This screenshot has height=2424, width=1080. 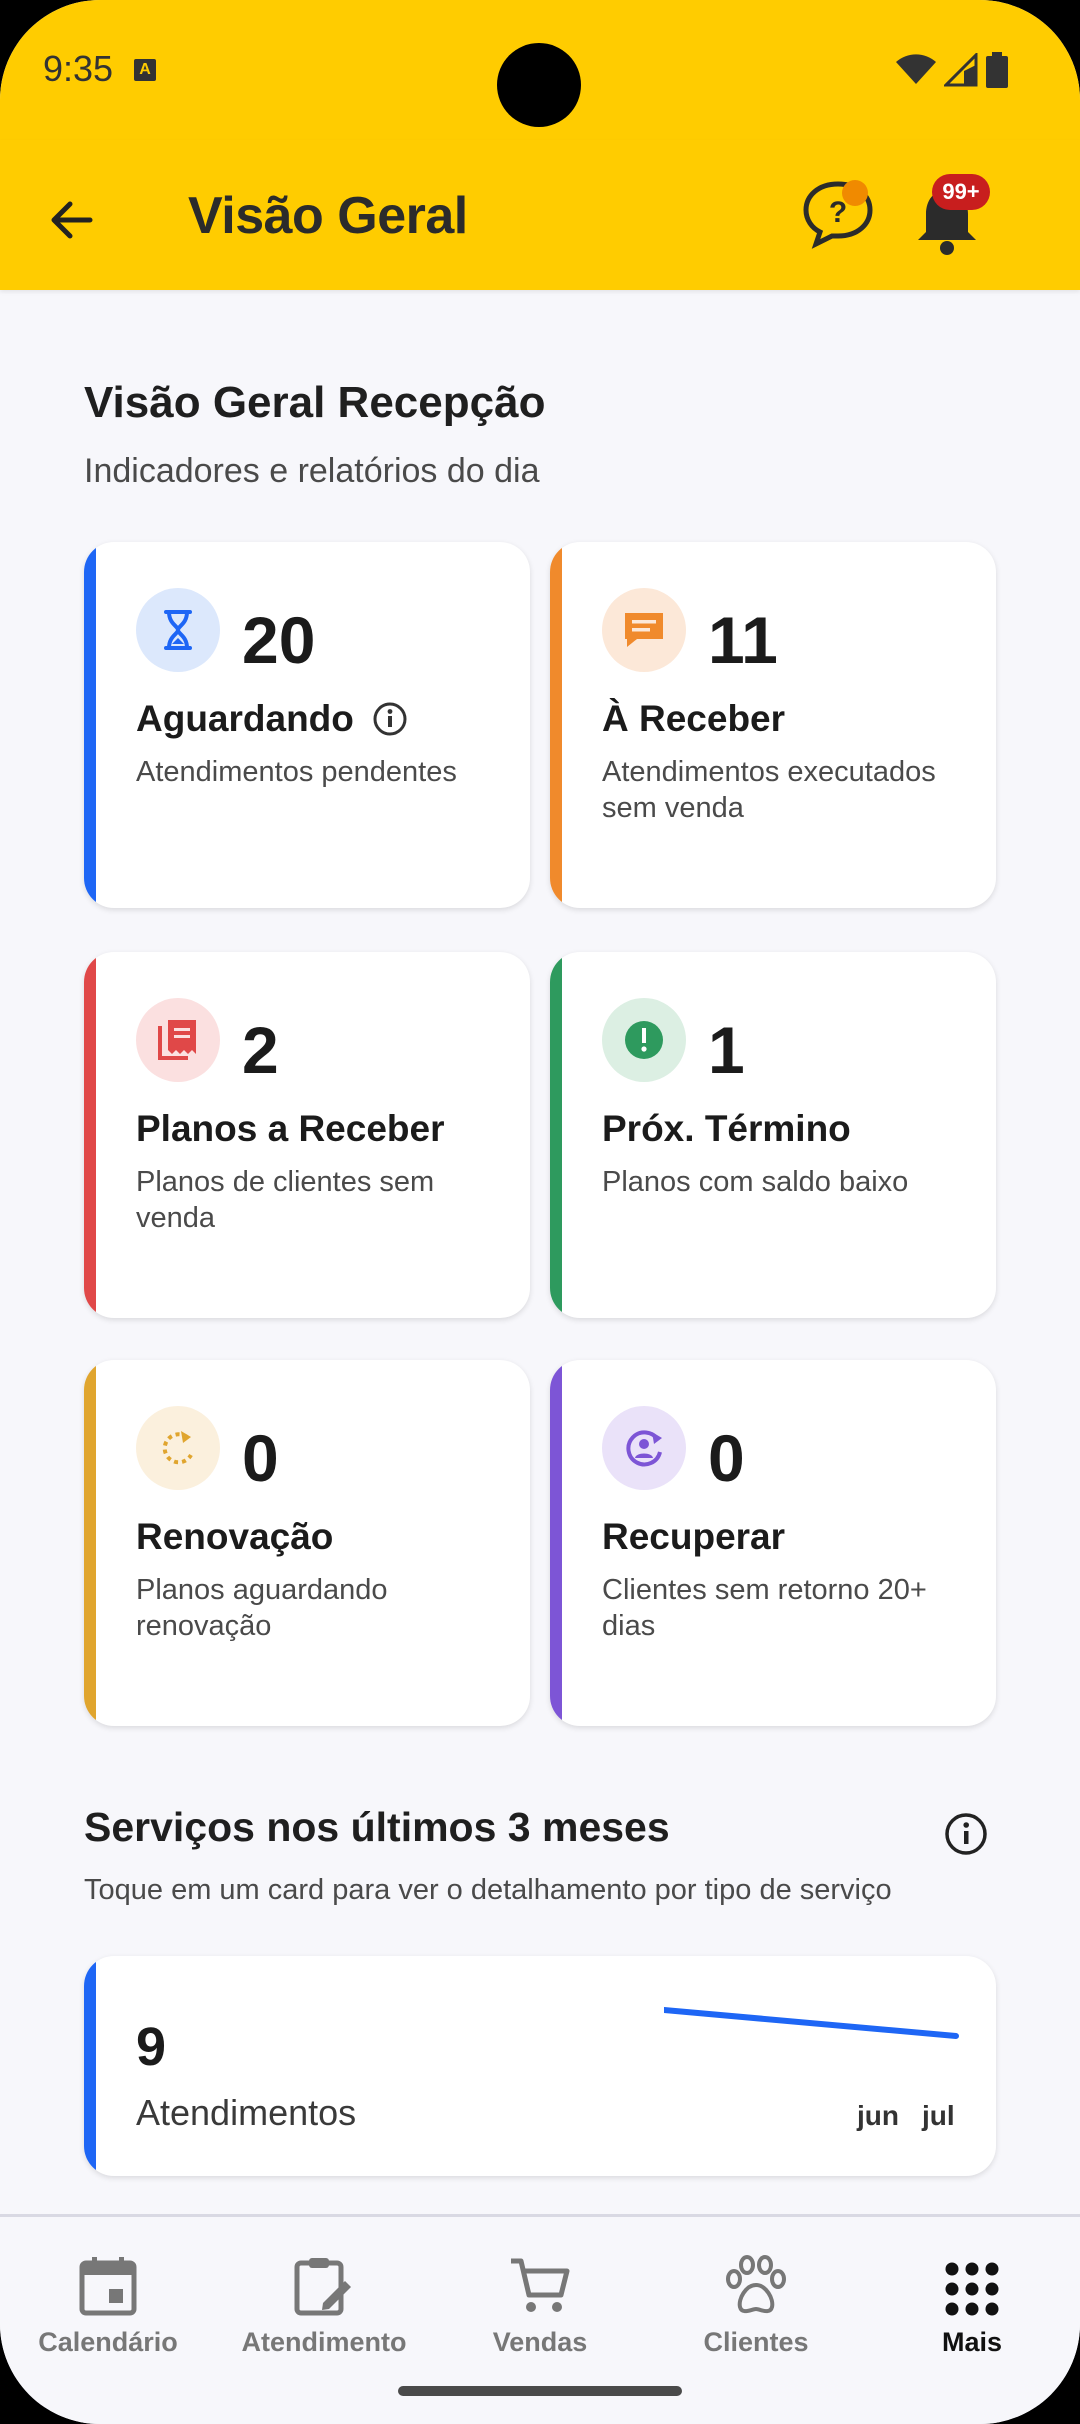 What do you see at coordinates (279, 640) in the screenshot?
I see `card-count: 20` at bounding box center [279, 640].